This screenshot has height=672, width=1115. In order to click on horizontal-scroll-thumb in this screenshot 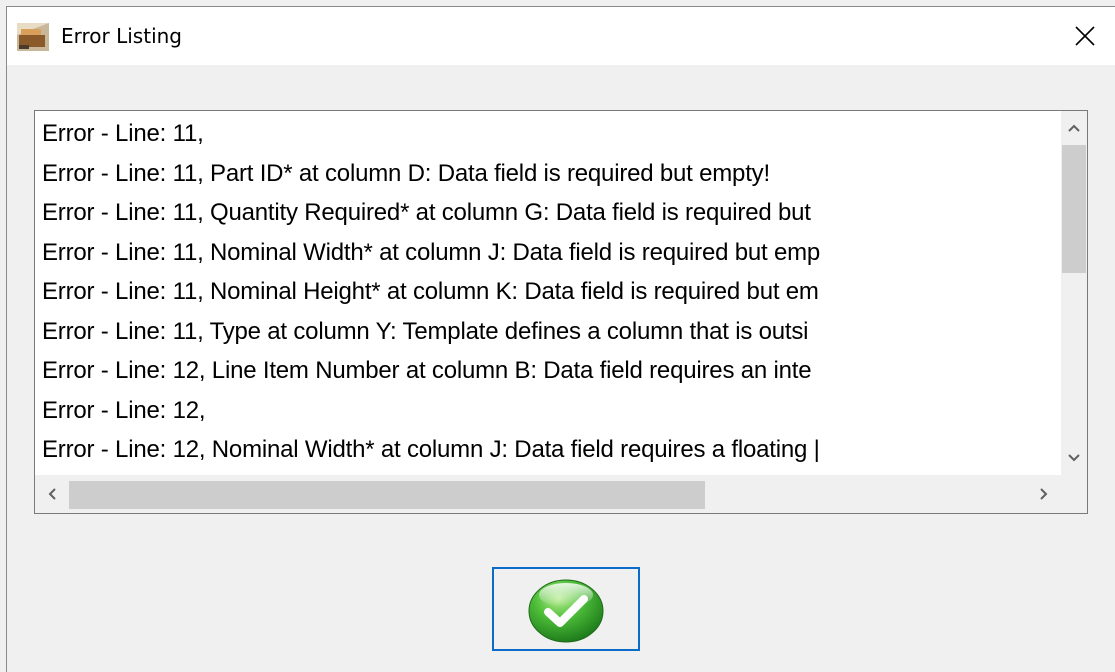, I will do `click(387, 495)`.